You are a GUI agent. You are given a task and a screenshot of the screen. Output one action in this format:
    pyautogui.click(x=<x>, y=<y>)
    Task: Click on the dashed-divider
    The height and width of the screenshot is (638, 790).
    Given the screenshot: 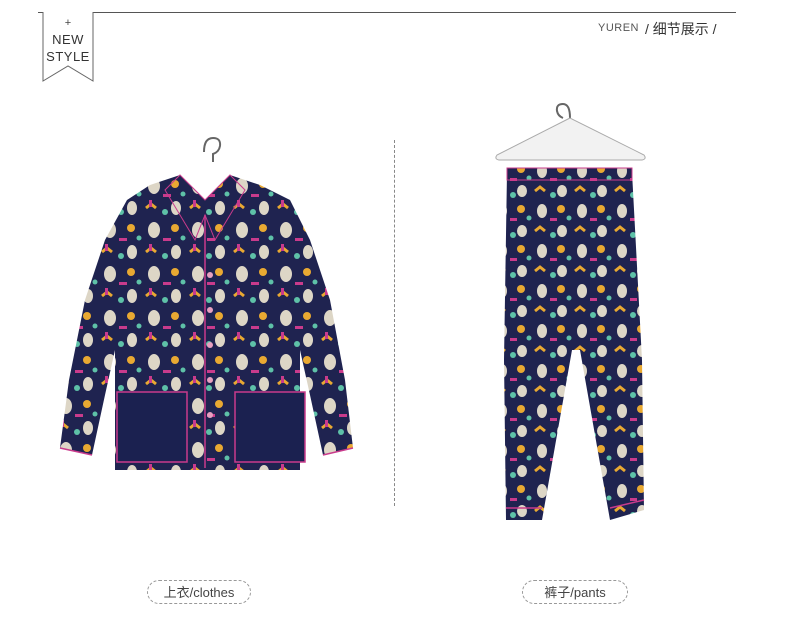 What is the action you would take?
    pyautogui.click(x=394, y=323)
    